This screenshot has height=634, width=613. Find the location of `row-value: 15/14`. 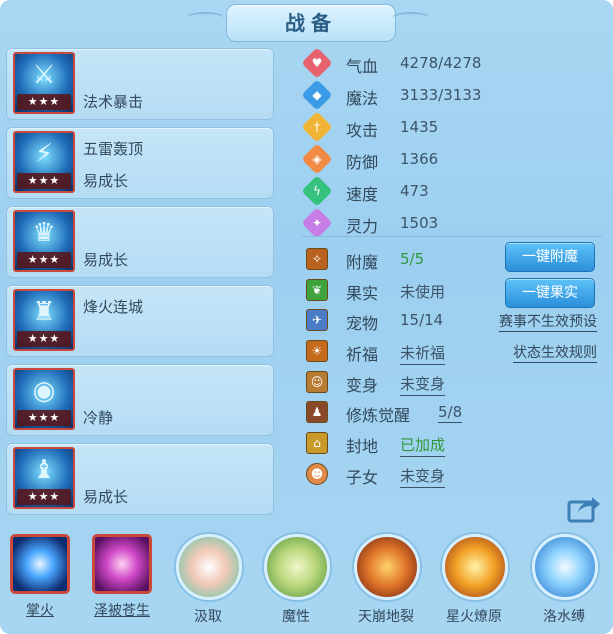

row-value: 15/14 is located at coordinates (422, 320).